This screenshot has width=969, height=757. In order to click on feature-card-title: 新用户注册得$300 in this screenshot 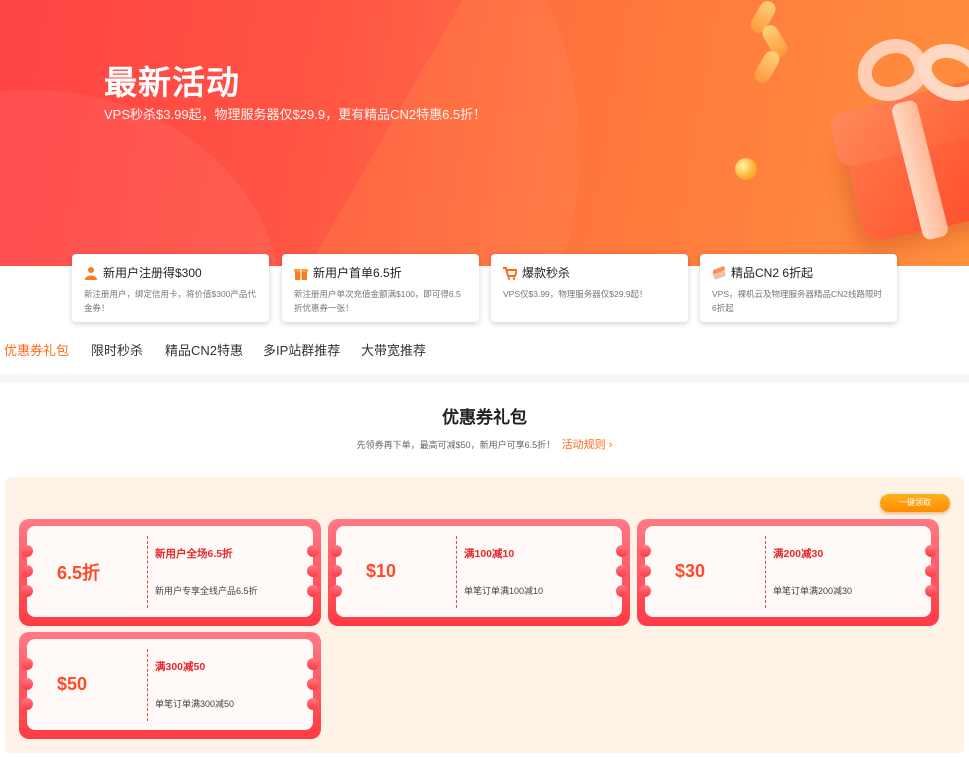, I will do `click(152, 273)`.